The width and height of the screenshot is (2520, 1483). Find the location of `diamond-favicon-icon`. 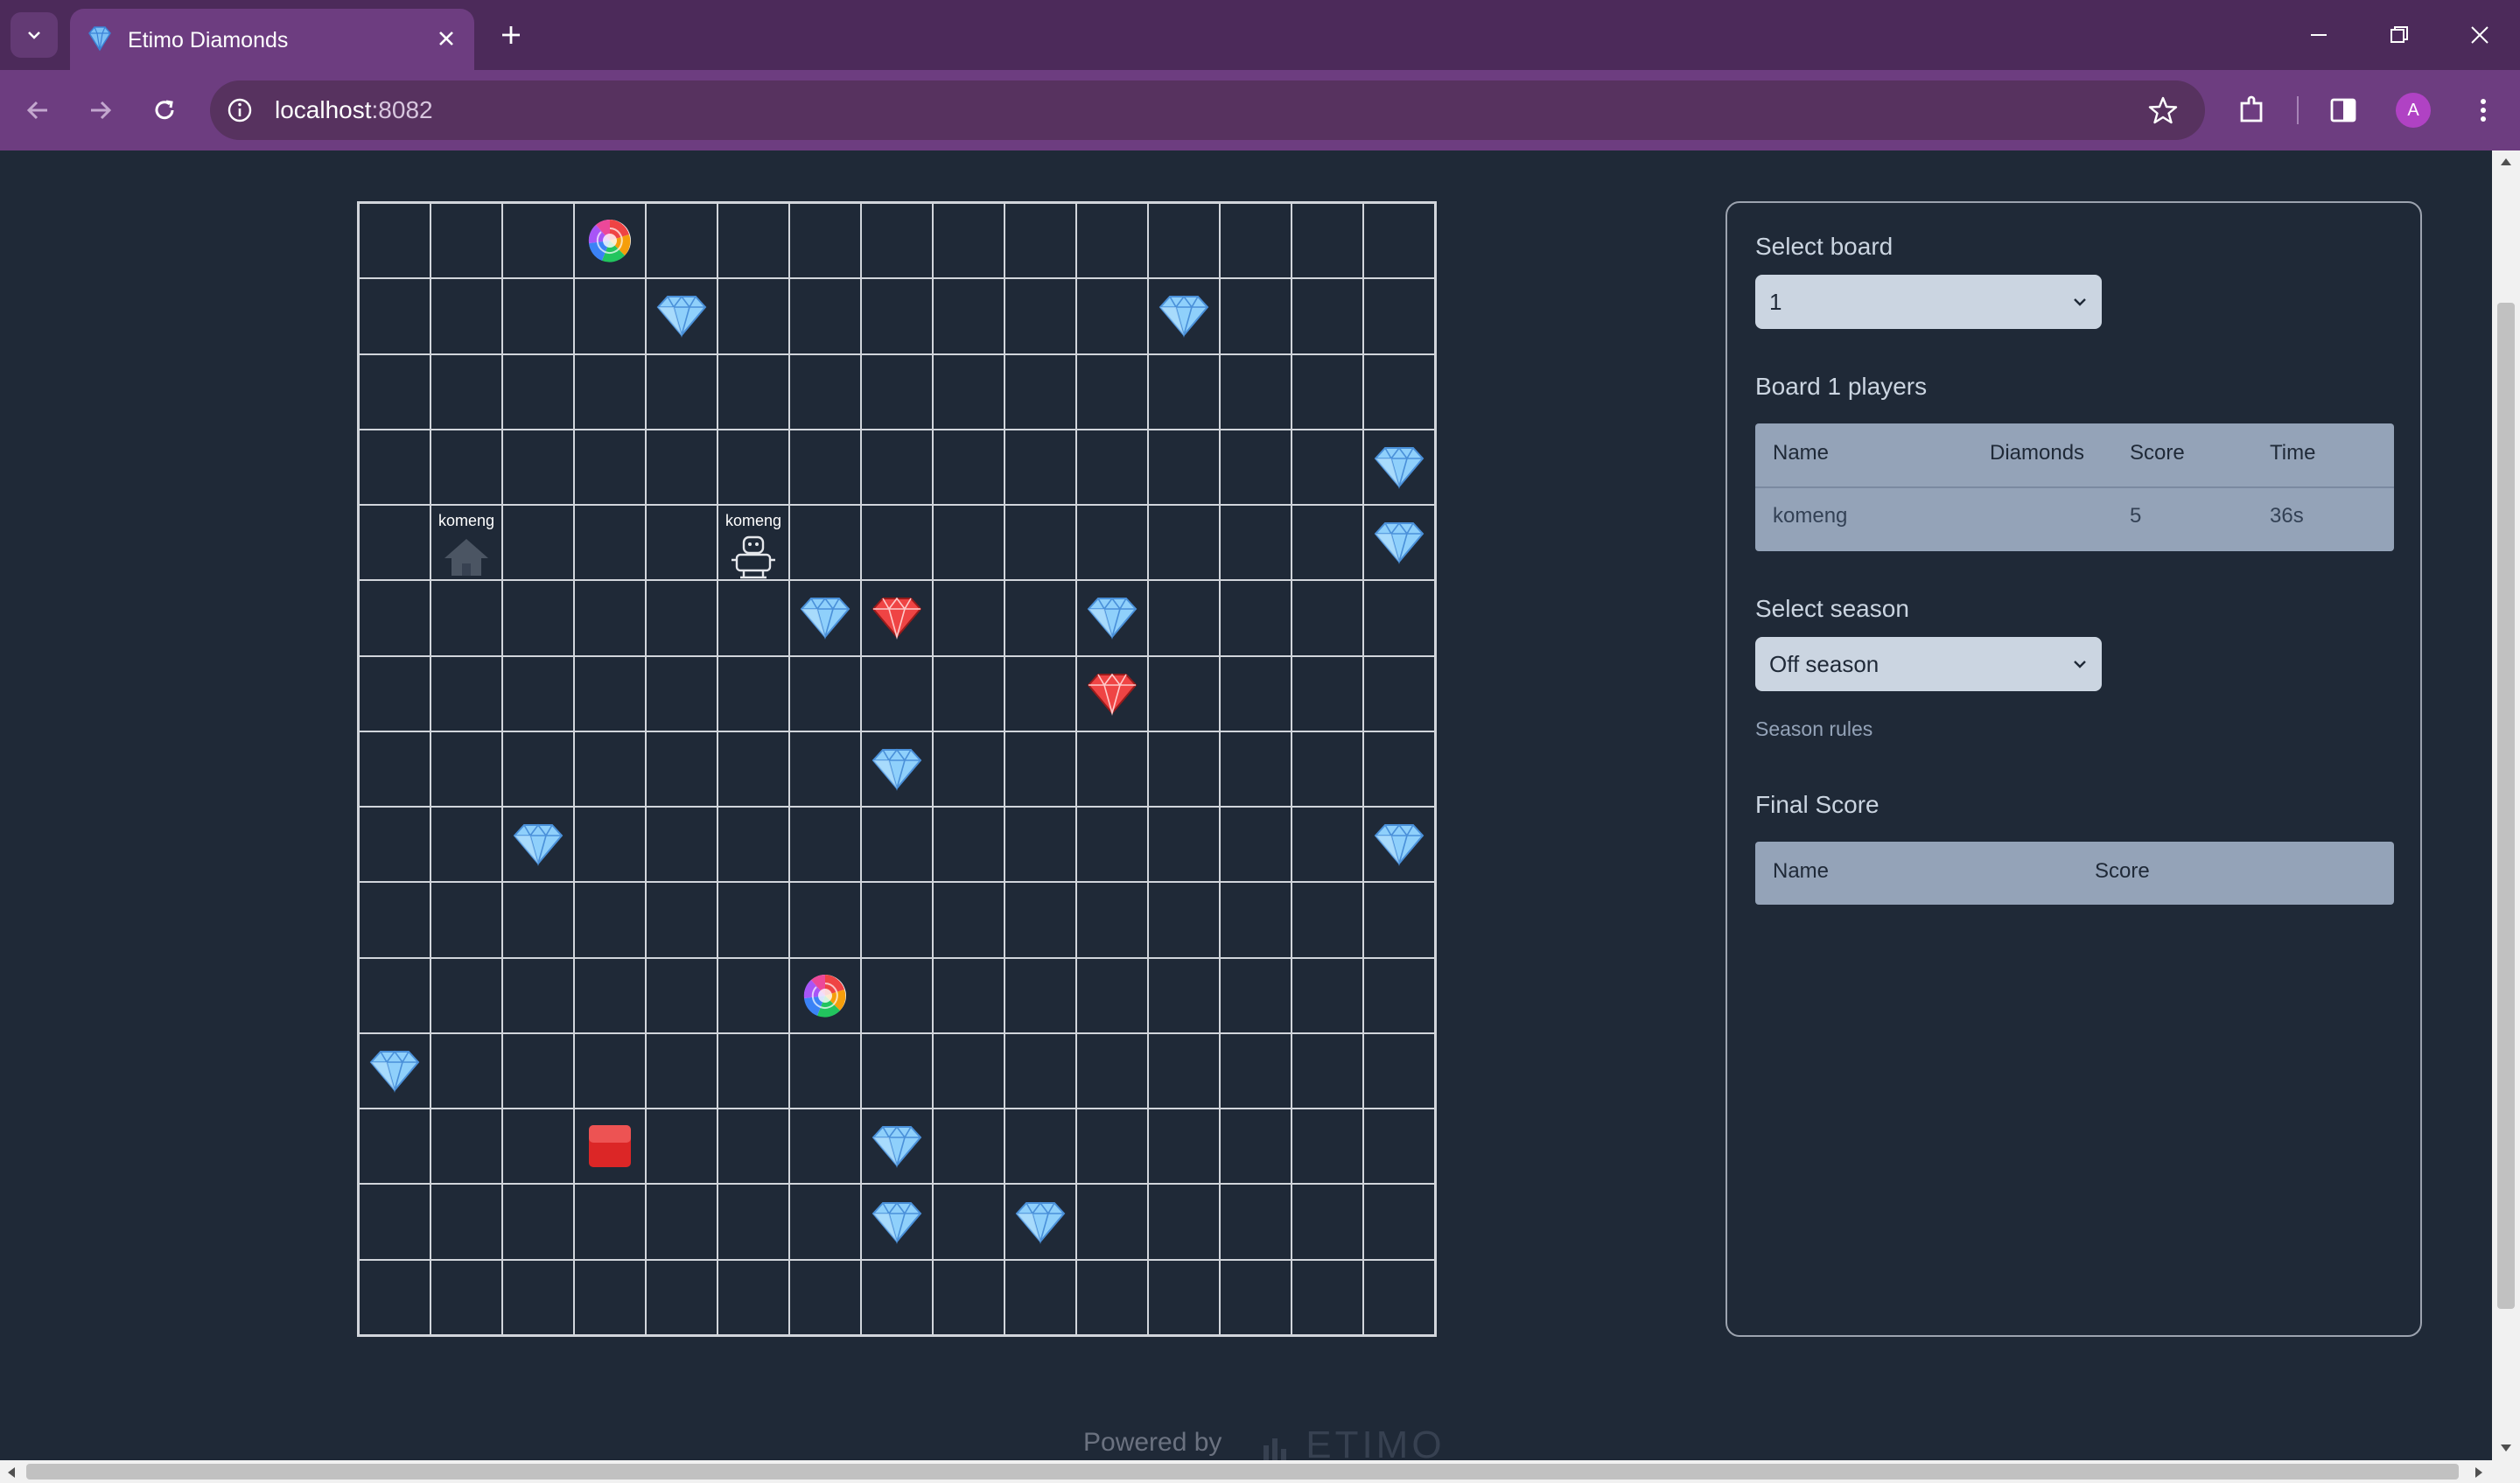

diamond-favicon-icon is located at coordinates (99, 39).